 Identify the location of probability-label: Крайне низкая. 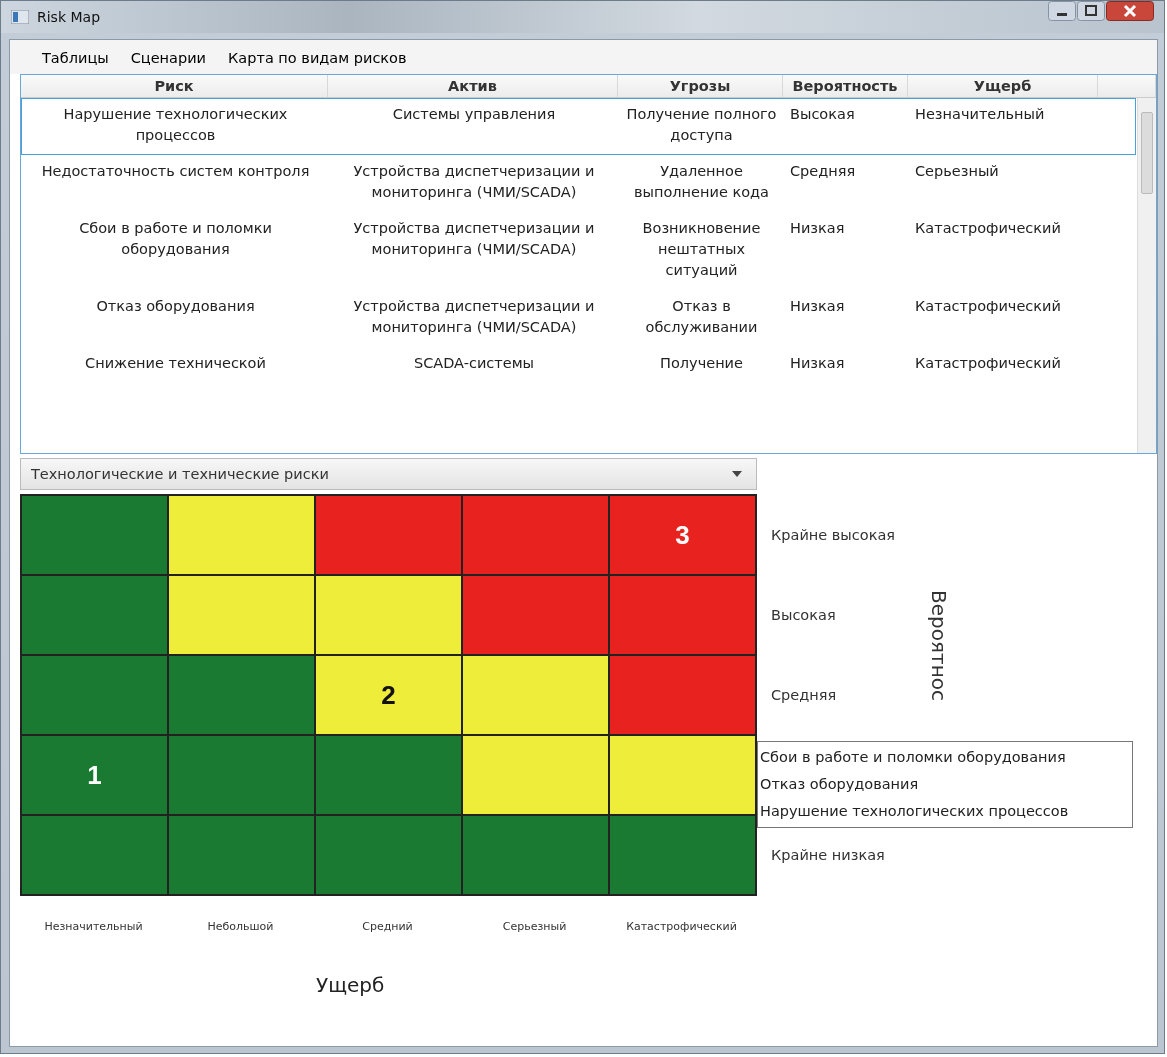
(828, 855).